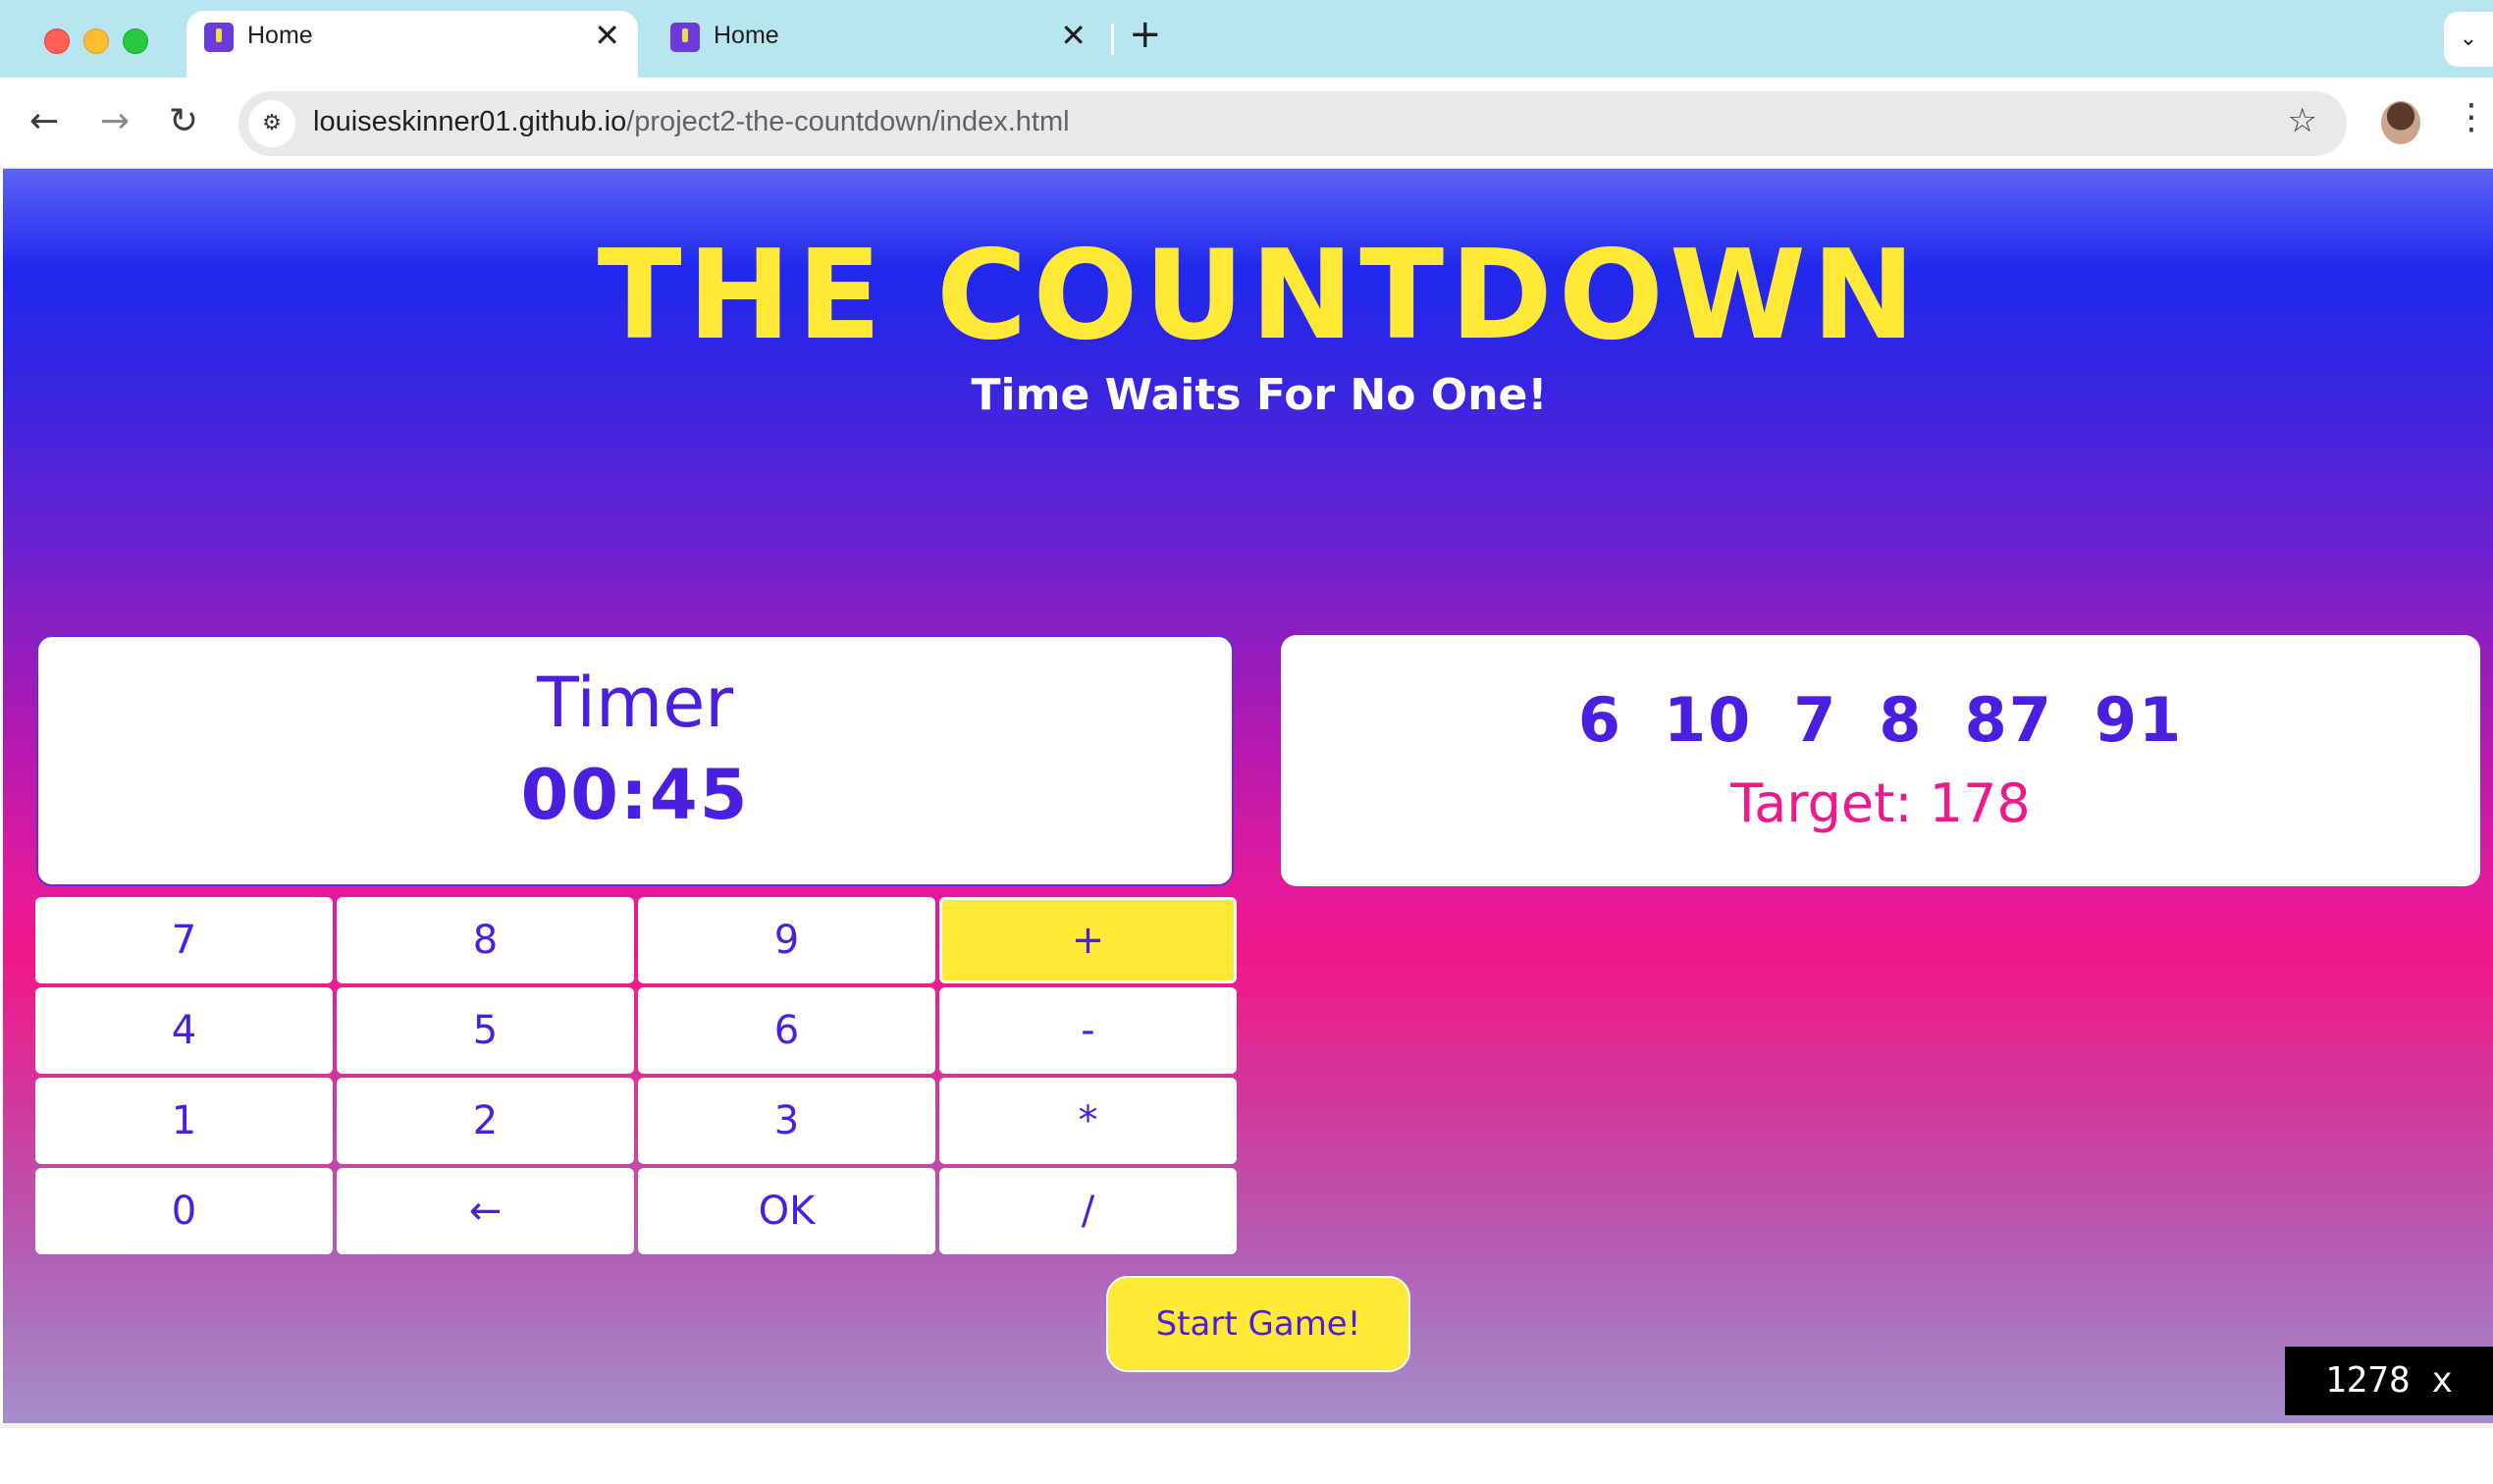 The height and width of the screenshot is (1484, 2493). I want to click on browser-tab-bar: Home ✕ Home ✕ + ⌄, so click(1246, 39).